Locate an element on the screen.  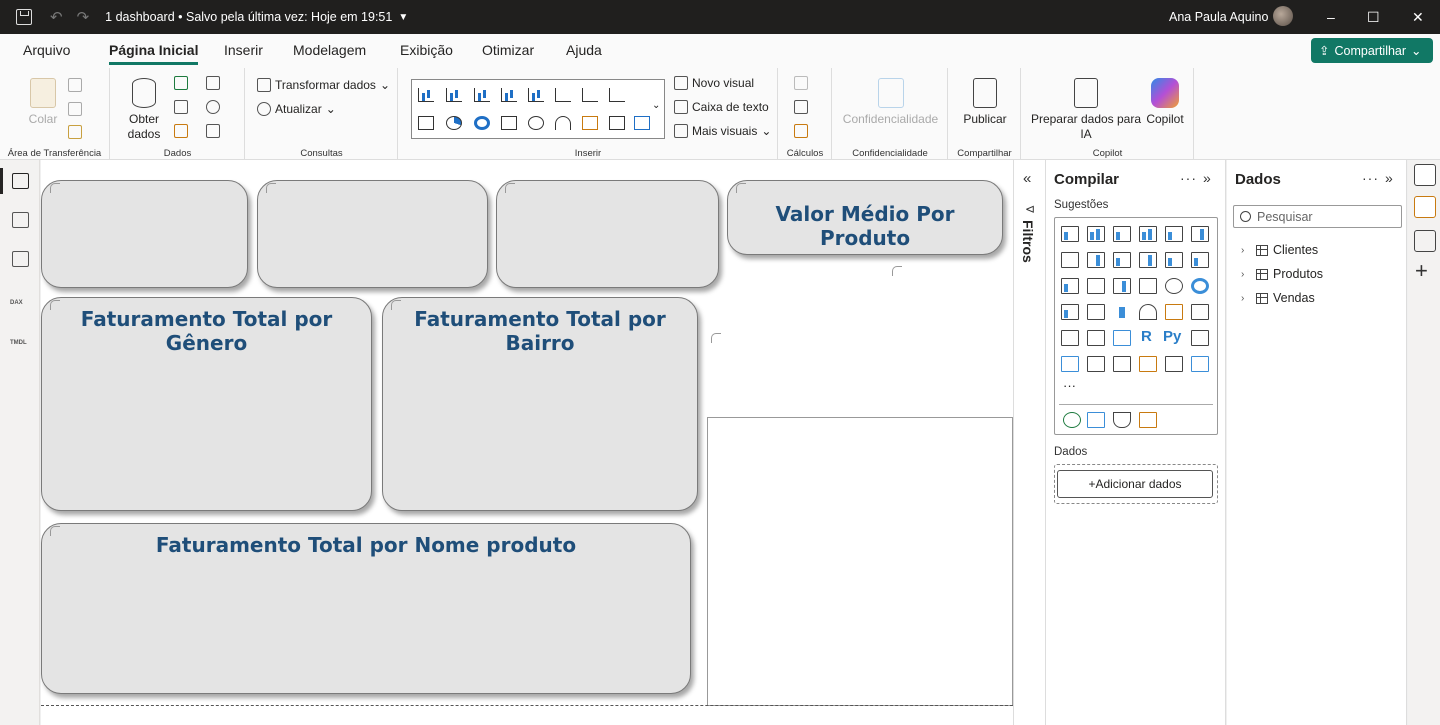
tab-inserir: Inserir is located at coordinates (243, 50).